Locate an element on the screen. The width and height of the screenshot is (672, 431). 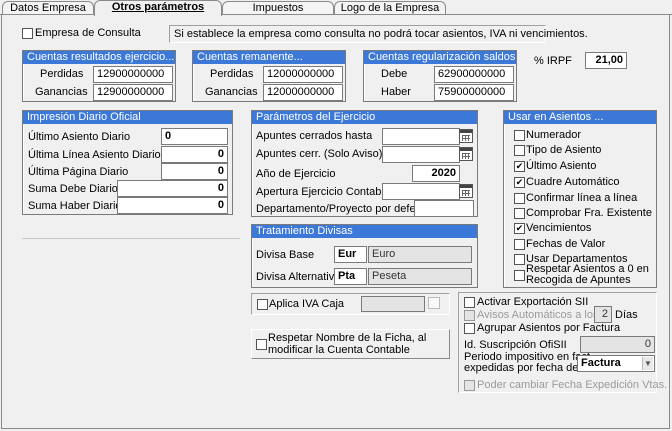
tipo-asiento-checkbox is located at coordinates (519, 150).